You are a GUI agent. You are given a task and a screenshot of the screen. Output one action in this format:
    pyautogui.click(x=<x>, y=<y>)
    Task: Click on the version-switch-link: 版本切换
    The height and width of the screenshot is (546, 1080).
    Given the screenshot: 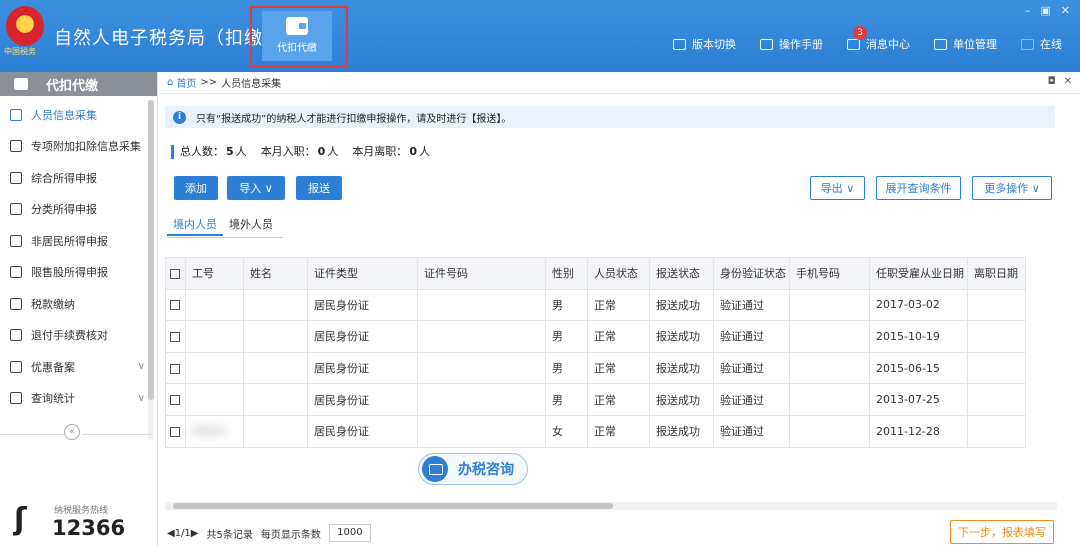 What is the action you would take?
    pyautogui.click(x=704, y=44)
    